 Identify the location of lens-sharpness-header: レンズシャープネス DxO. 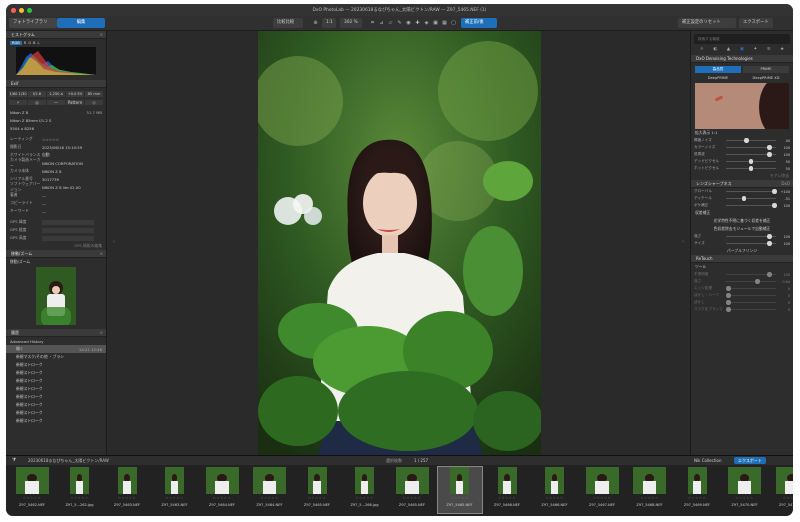
(742, 184).